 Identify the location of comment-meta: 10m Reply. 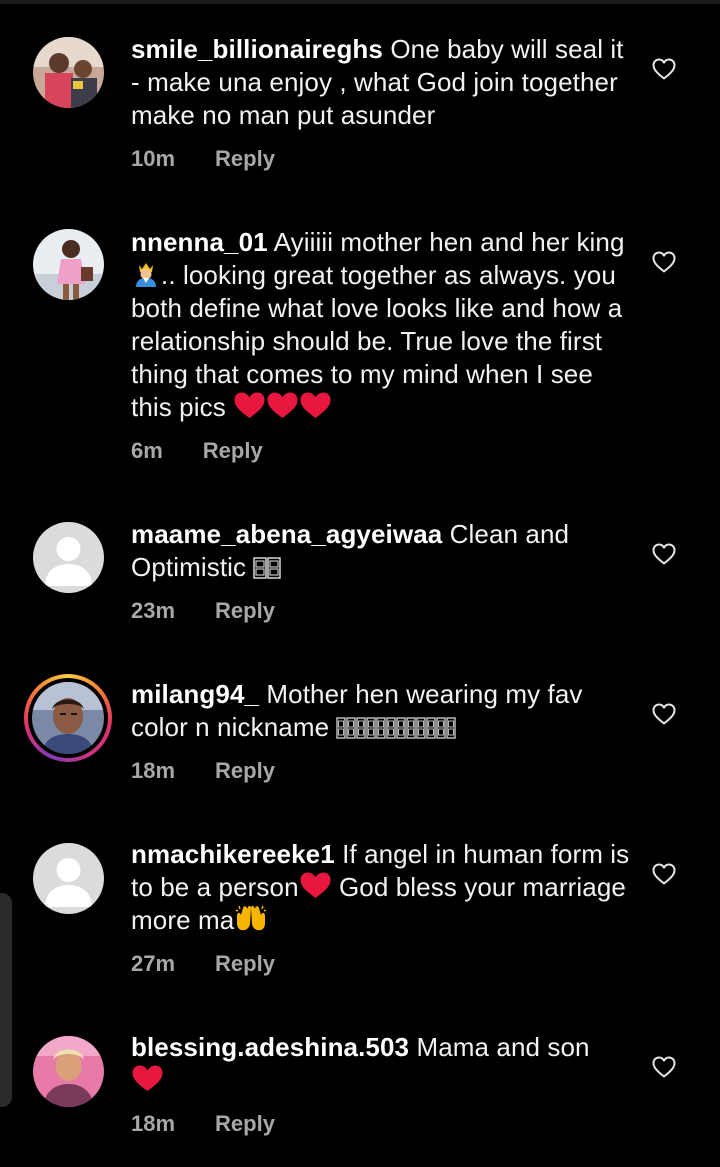
(203, 159).